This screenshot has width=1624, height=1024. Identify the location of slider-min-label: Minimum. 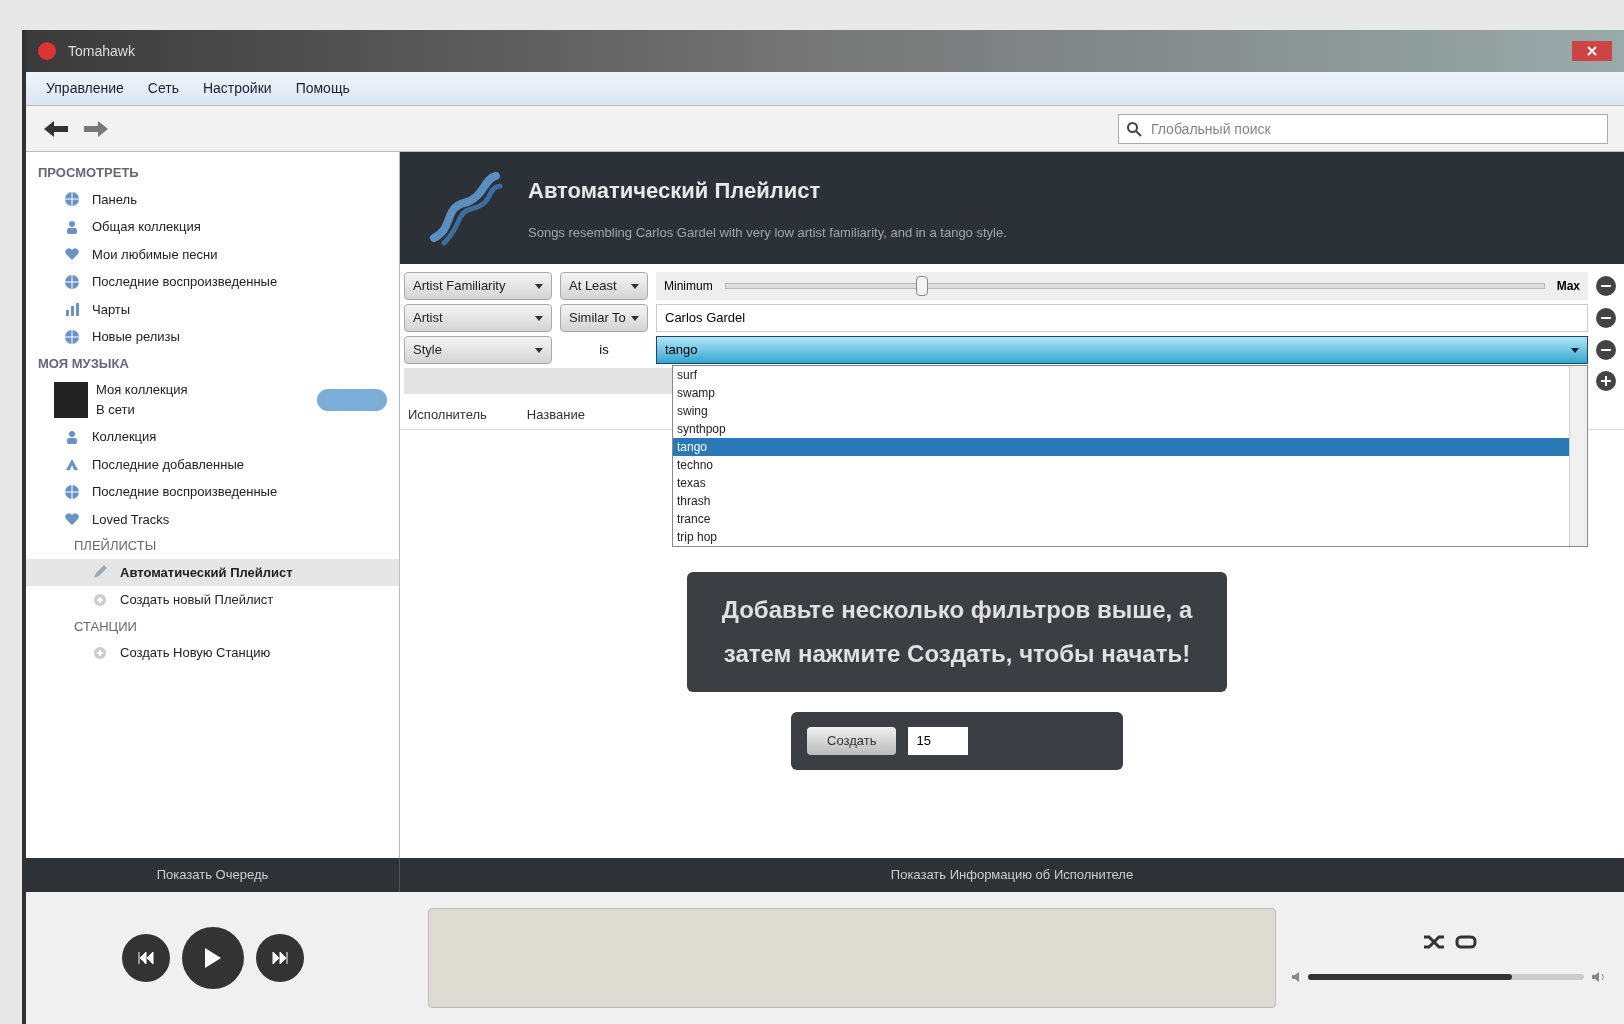
(688, 286).